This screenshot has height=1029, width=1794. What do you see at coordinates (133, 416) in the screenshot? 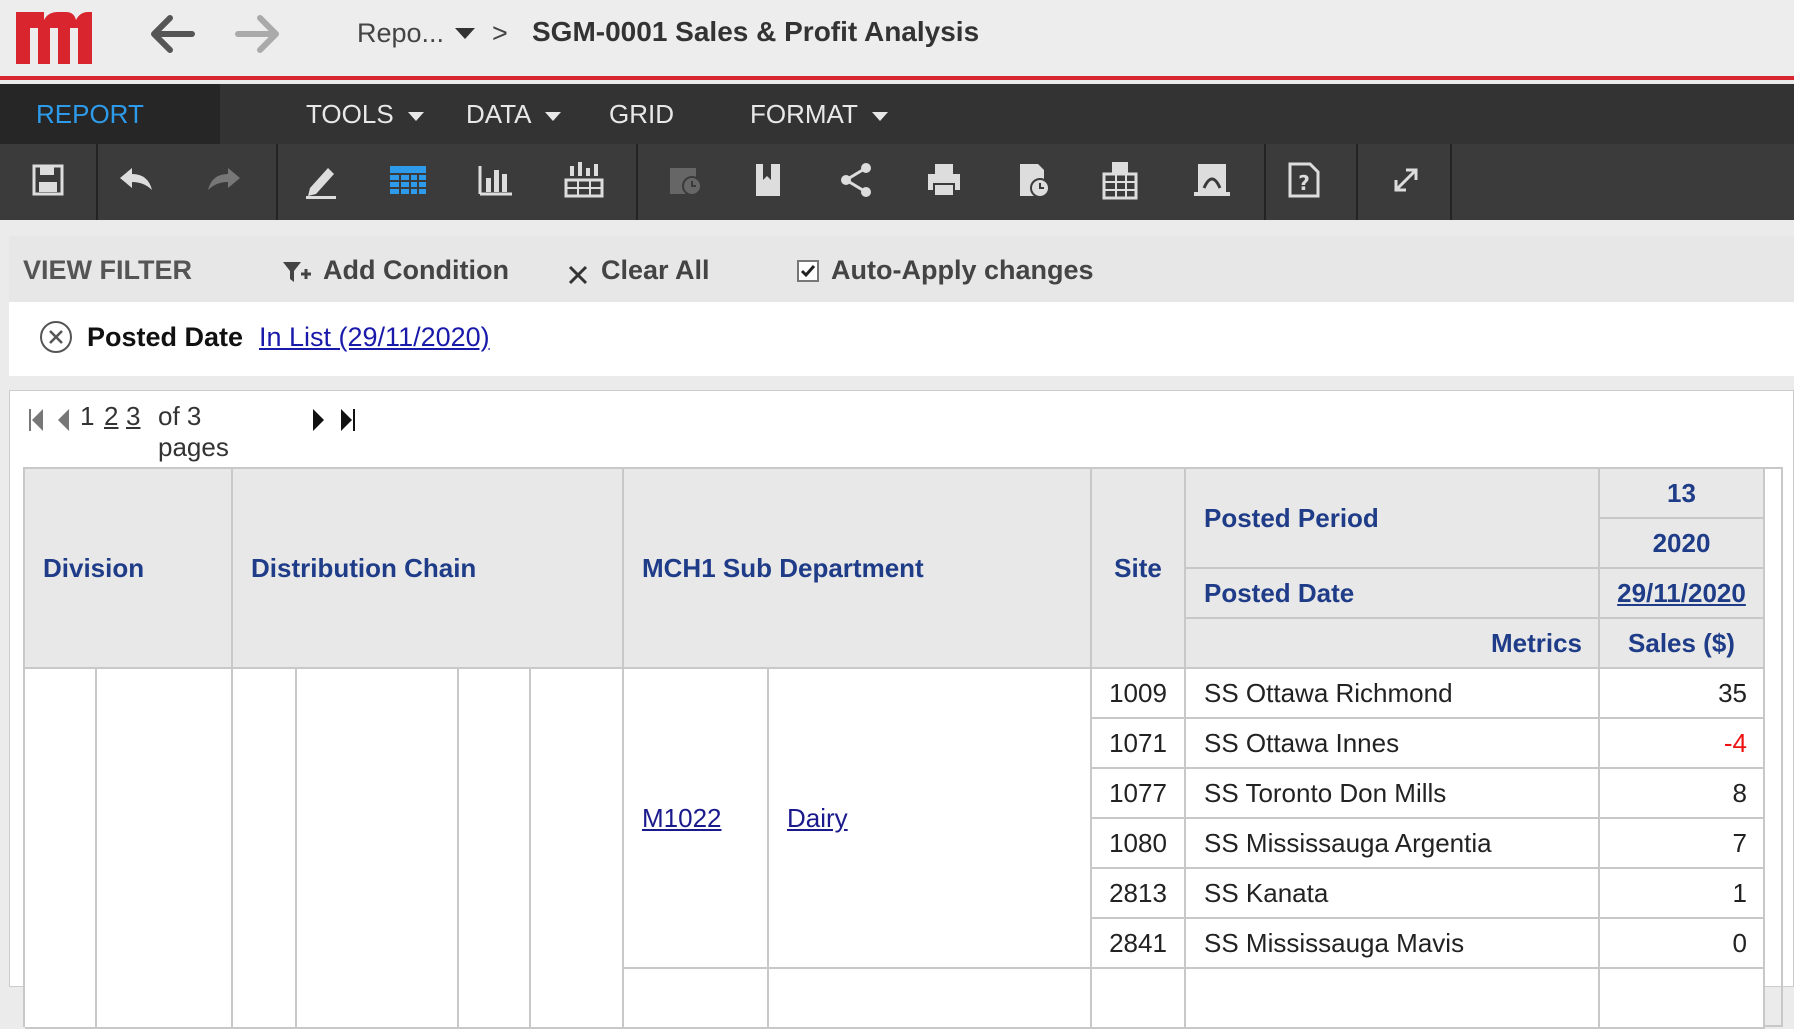
I see `page-3-link: 3` at bounding box center [133, 416].